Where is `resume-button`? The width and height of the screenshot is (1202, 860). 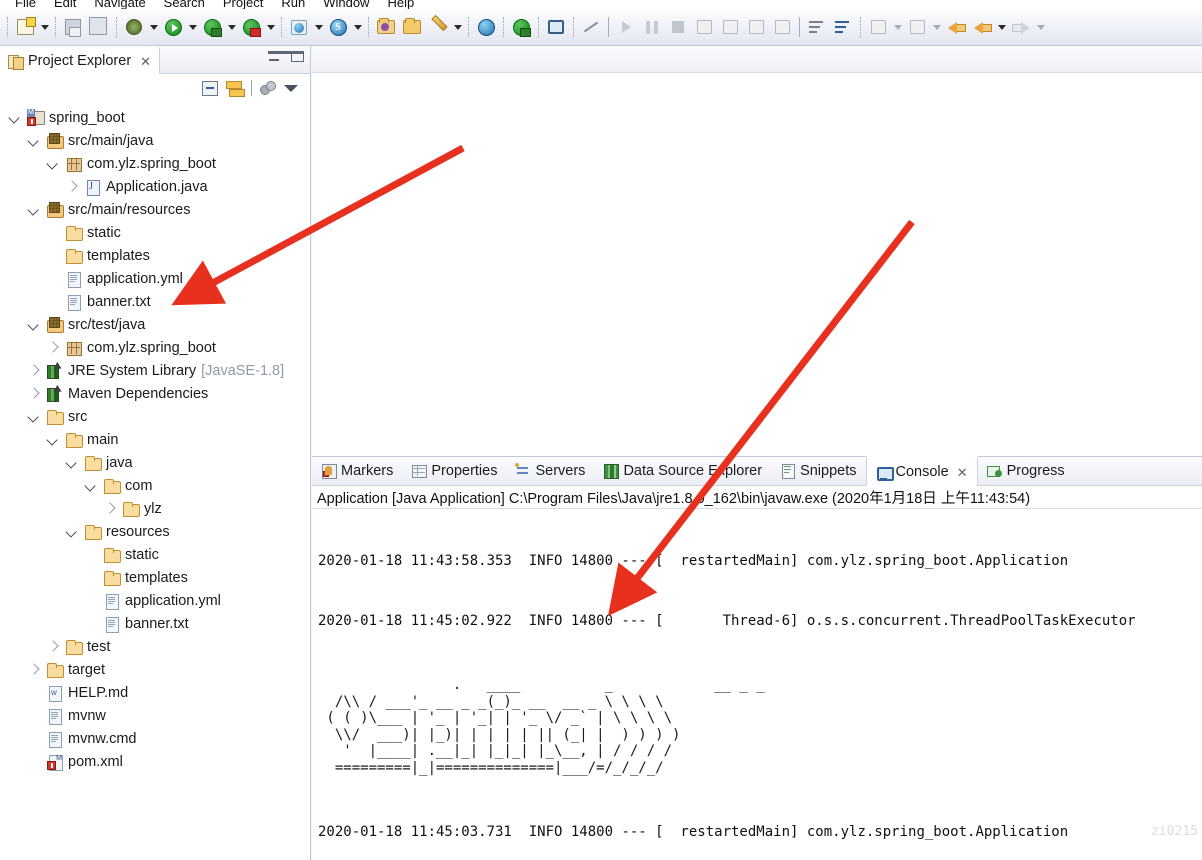 resume-button is located at coordinates (626, 27).